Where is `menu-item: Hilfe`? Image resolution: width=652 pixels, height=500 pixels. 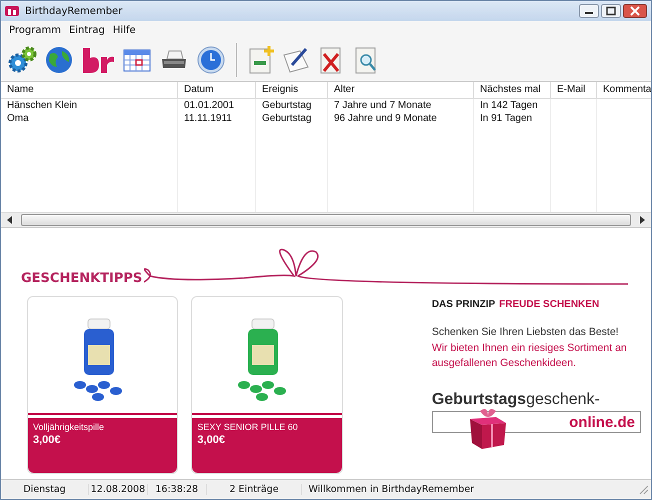
menu-item: Hilfe is located at coordinates (124, 30).